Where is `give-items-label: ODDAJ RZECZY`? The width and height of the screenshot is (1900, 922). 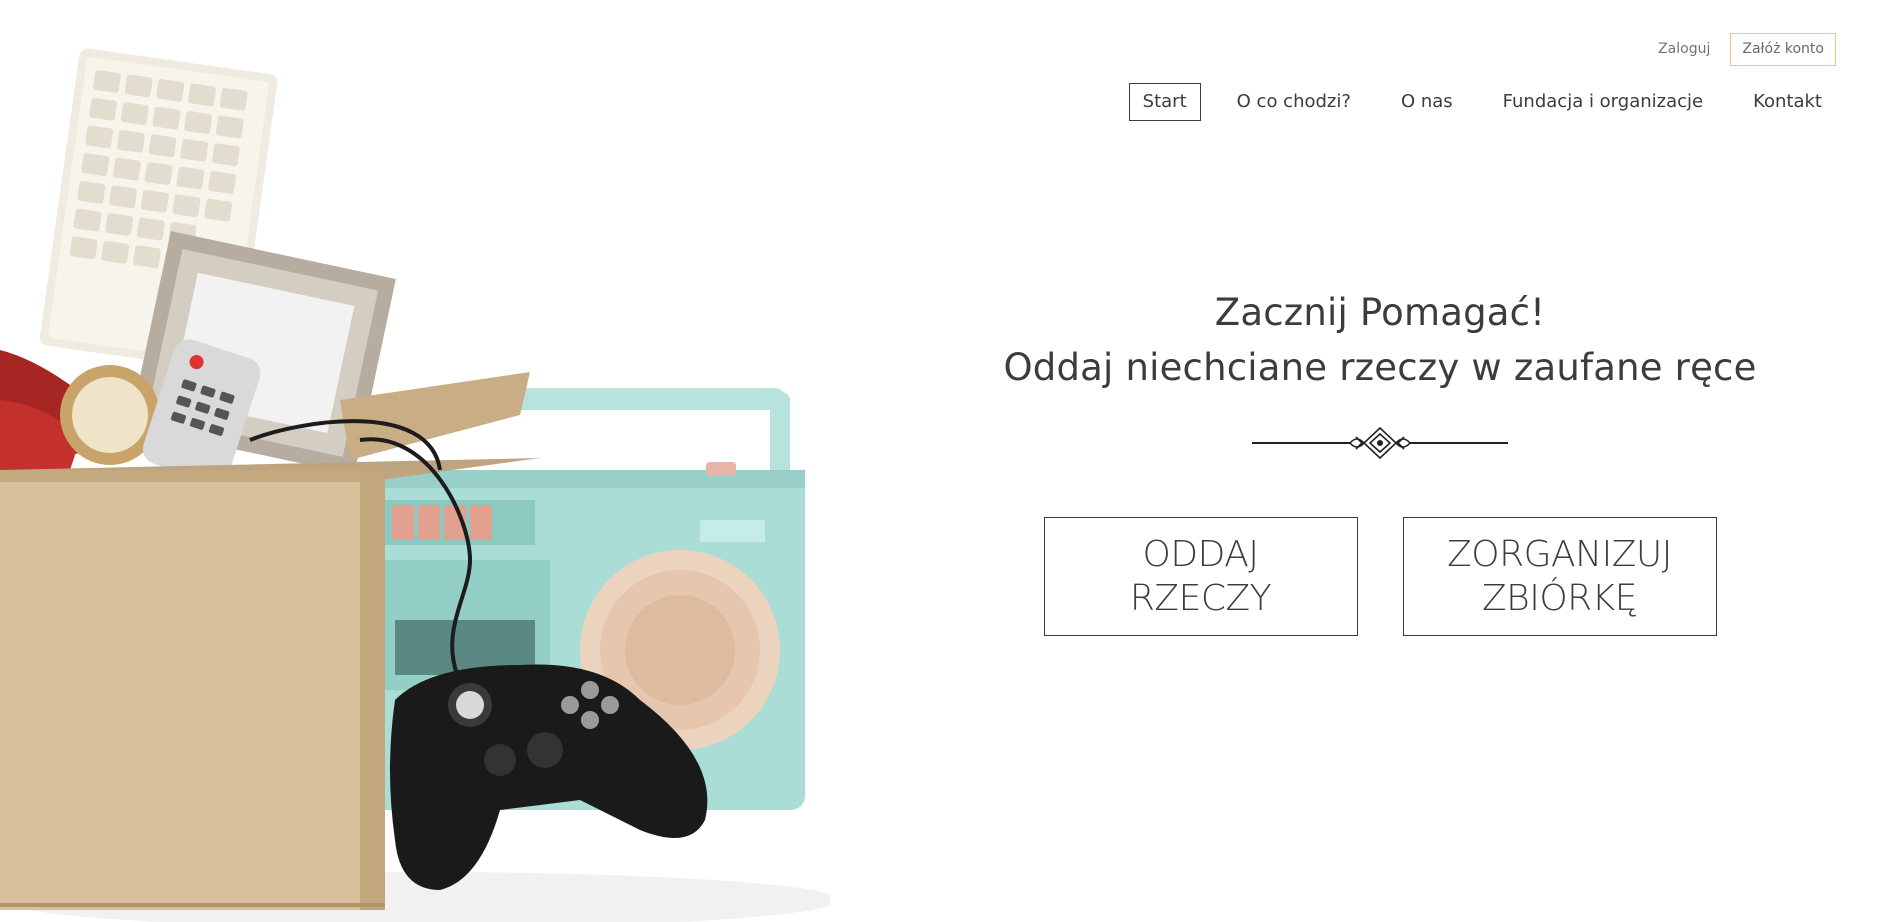
give-items-label: ODDAJ RZECZY is located at coordinates (1200, 576).